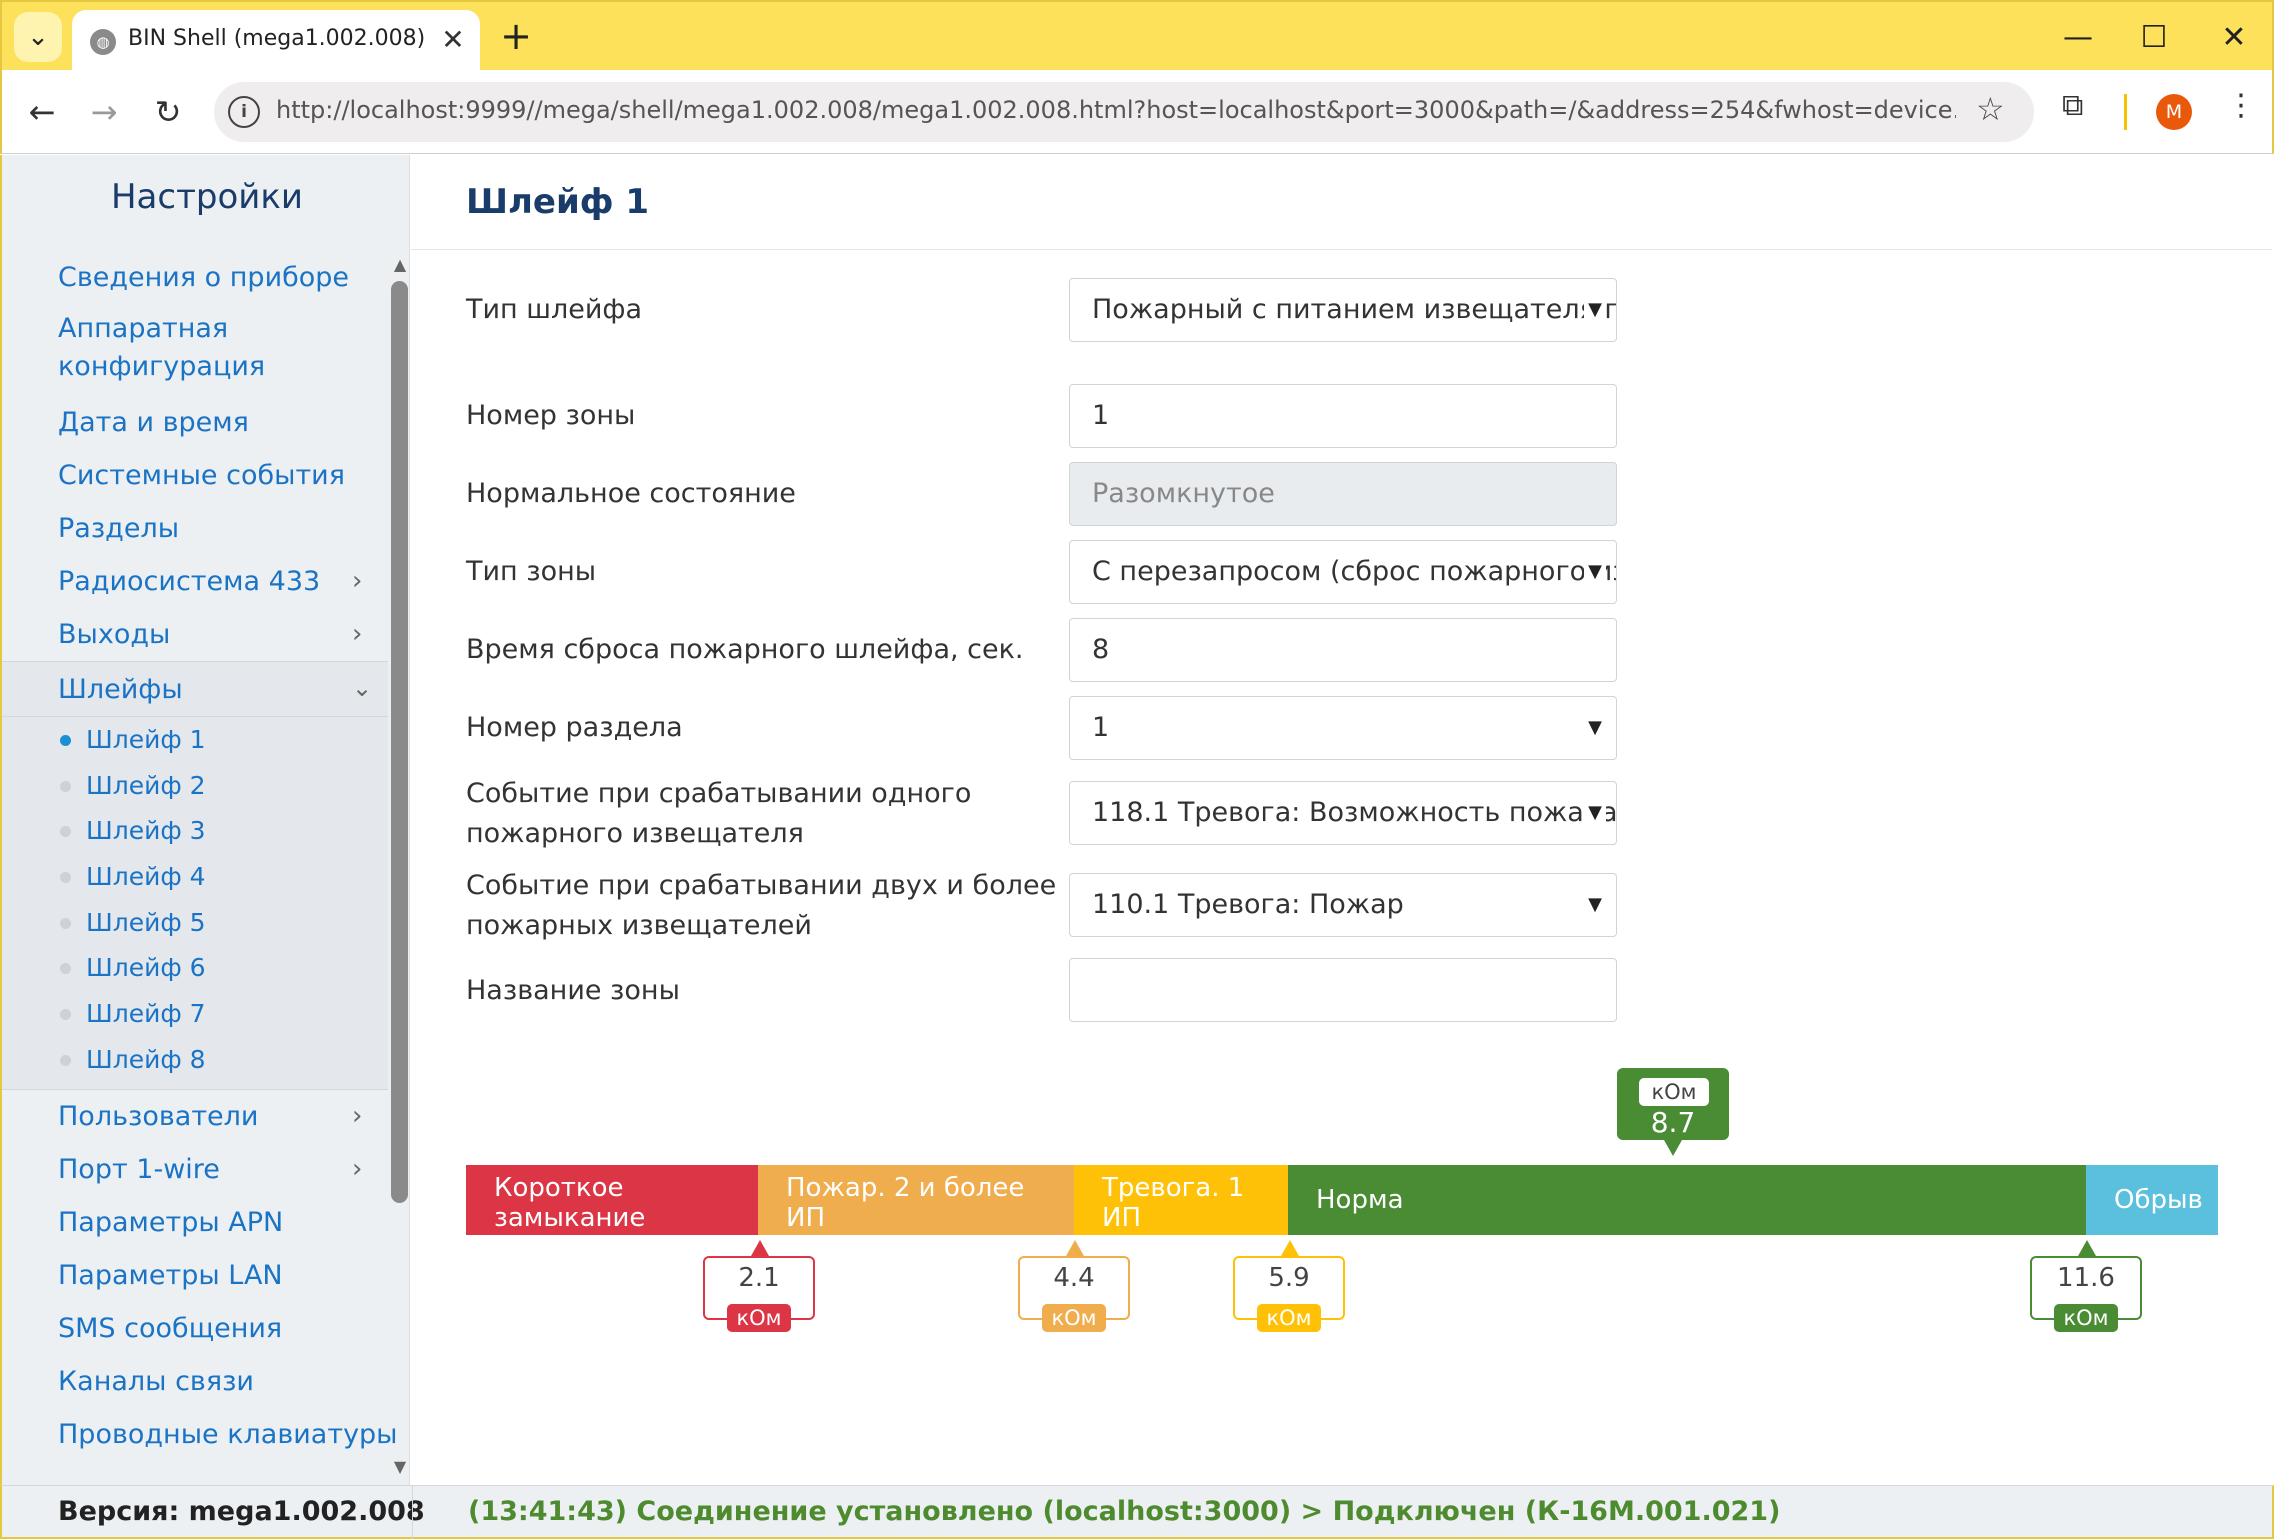 The height and width of the screenshot is (1539, 2274). Describe the element at coordinates (2234, 37) in the screenshot. I see `close-window-button: ✕` at that location.